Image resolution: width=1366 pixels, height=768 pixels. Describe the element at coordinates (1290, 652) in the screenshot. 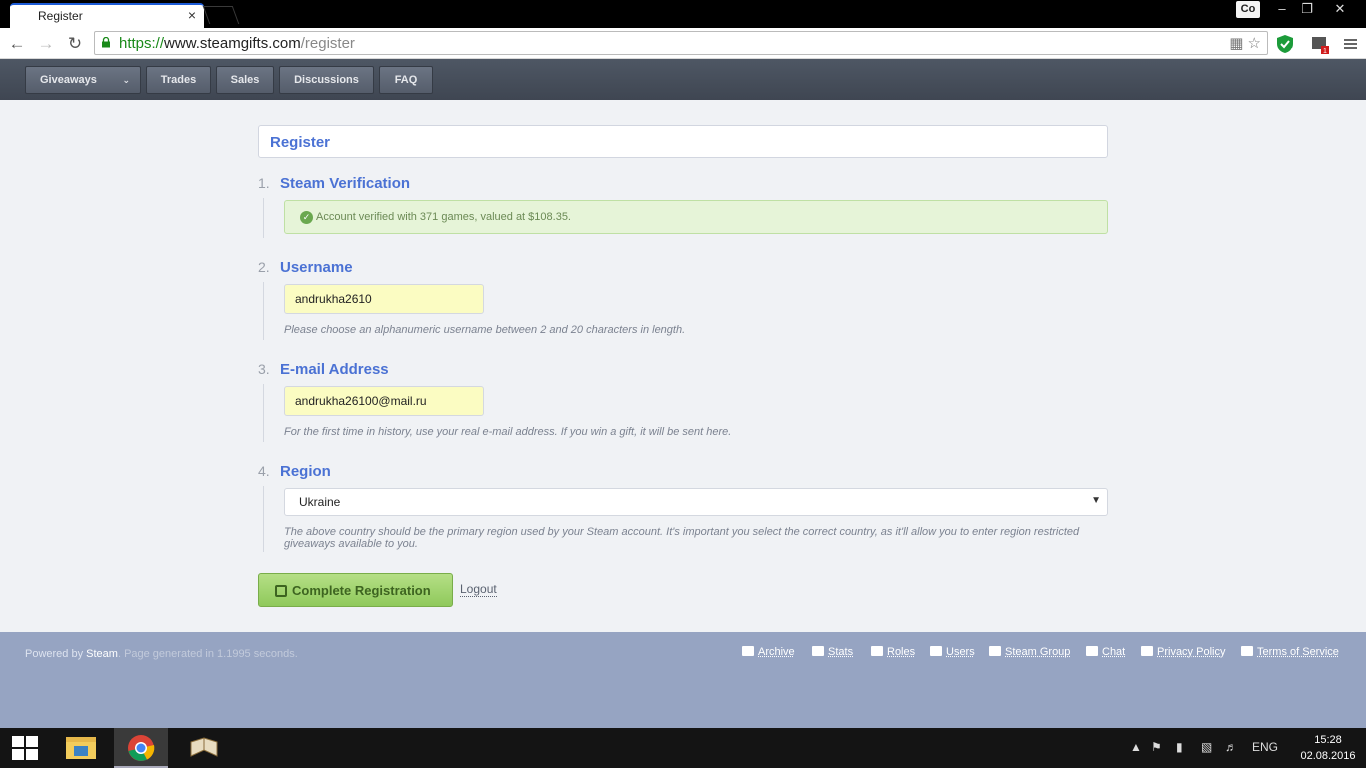

I see `footer-link-terms-of-service: Terms of Service` at that location.